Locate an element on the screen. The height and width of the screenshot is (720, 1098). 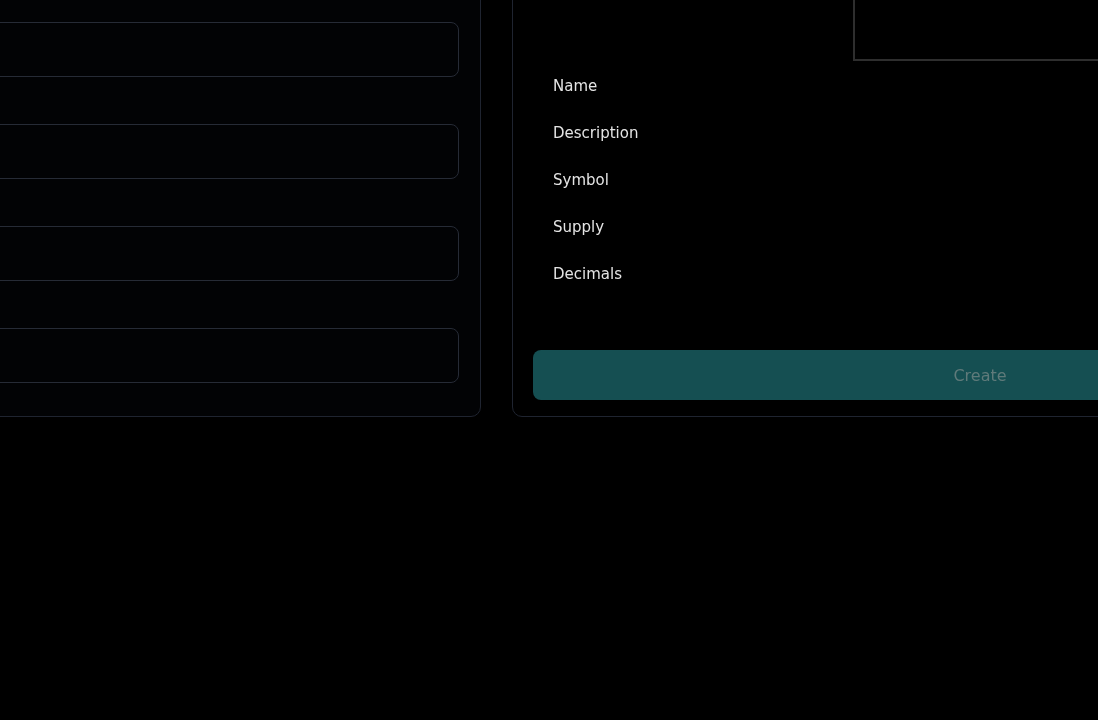
field-label: Decimals is located at coordinates (587, 274).